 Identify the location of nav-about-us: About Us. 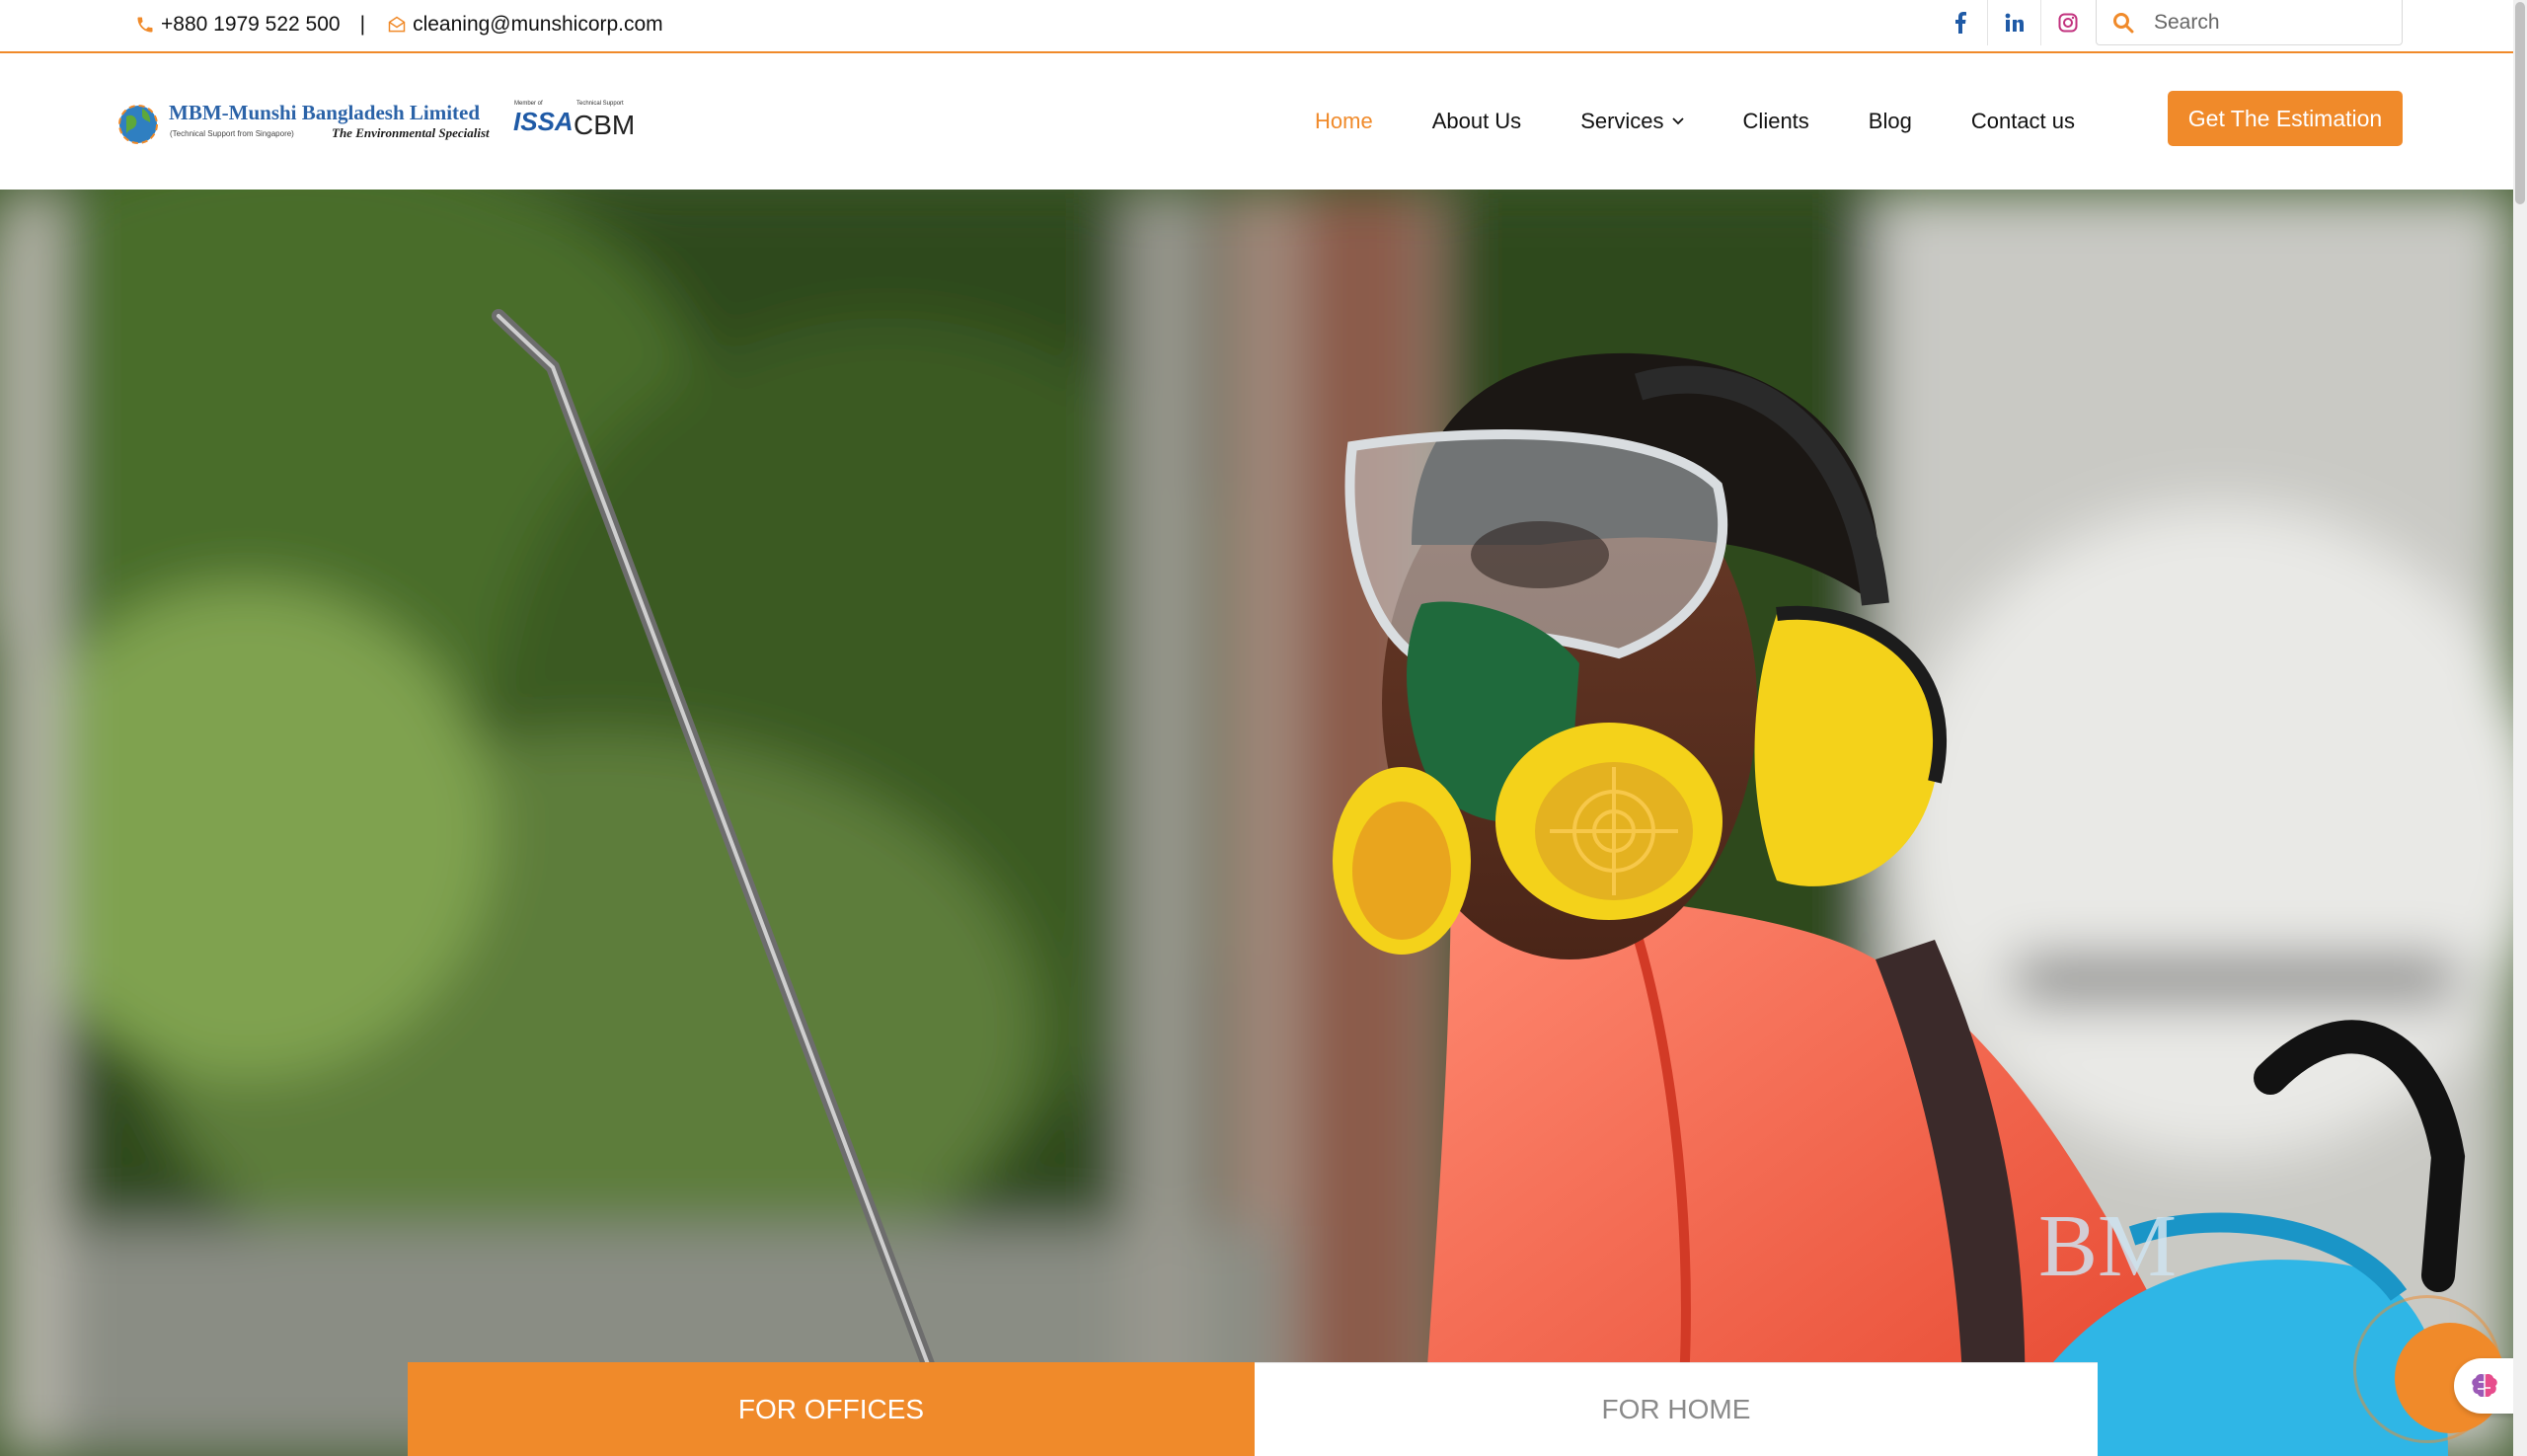
(1477, 121).